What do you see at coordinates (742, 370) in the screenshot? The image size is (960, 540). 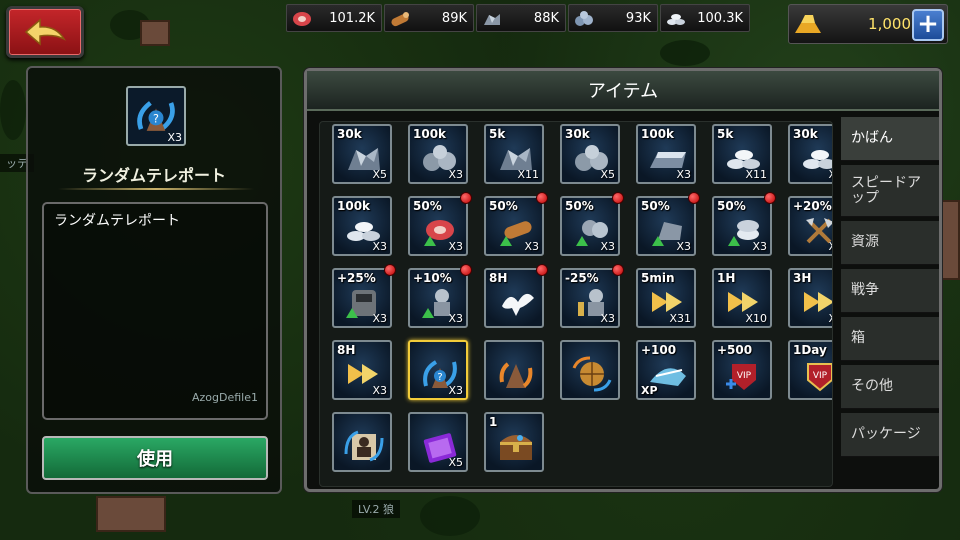 I see `item-slot: VIP +500` at bounding box center [742, 370].